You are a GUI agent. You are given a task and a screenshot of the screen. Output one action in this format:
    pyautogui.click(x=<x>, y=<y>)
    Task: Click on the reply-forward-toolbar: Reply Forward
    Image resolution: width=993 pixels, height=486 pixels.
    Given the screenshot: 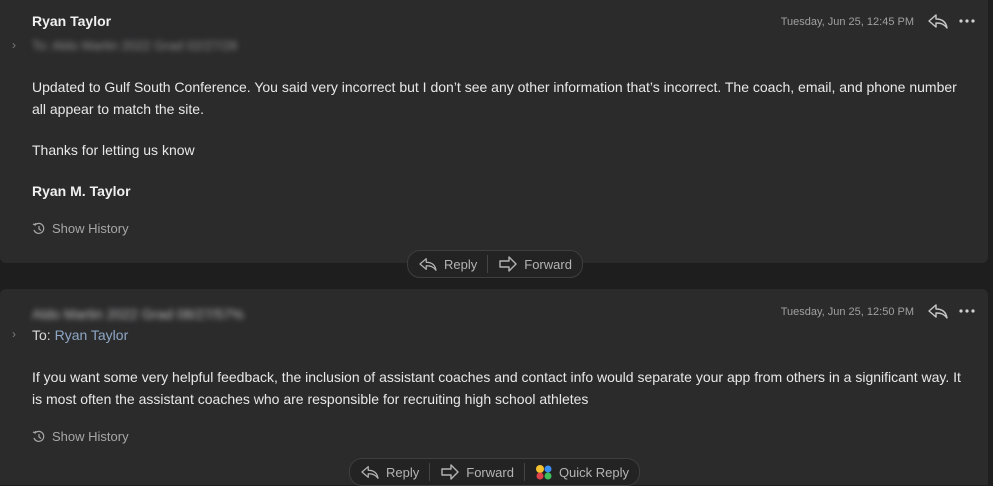 What is the action you would take?
    pyautogui.click(x=495, y=264)
    